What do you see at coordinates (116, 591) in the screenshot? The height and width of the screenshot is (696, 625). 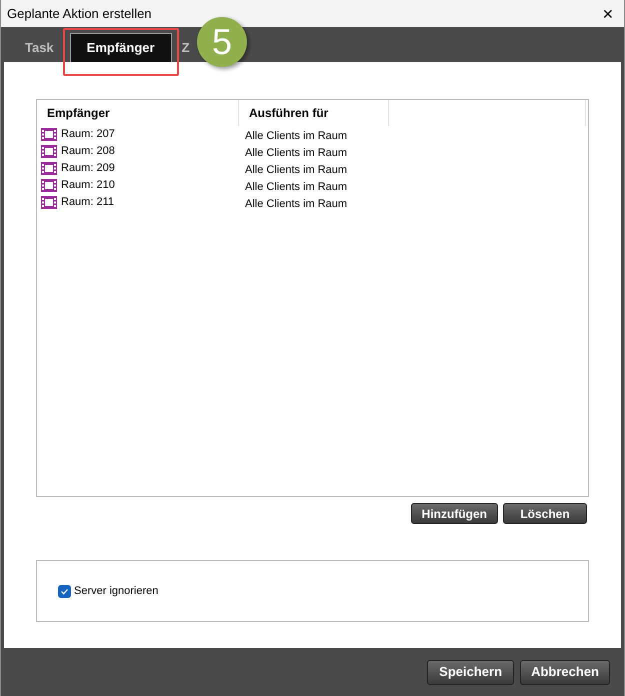 I see `checkbox-label: Server ignorieren` at bounding box center [116, 591].